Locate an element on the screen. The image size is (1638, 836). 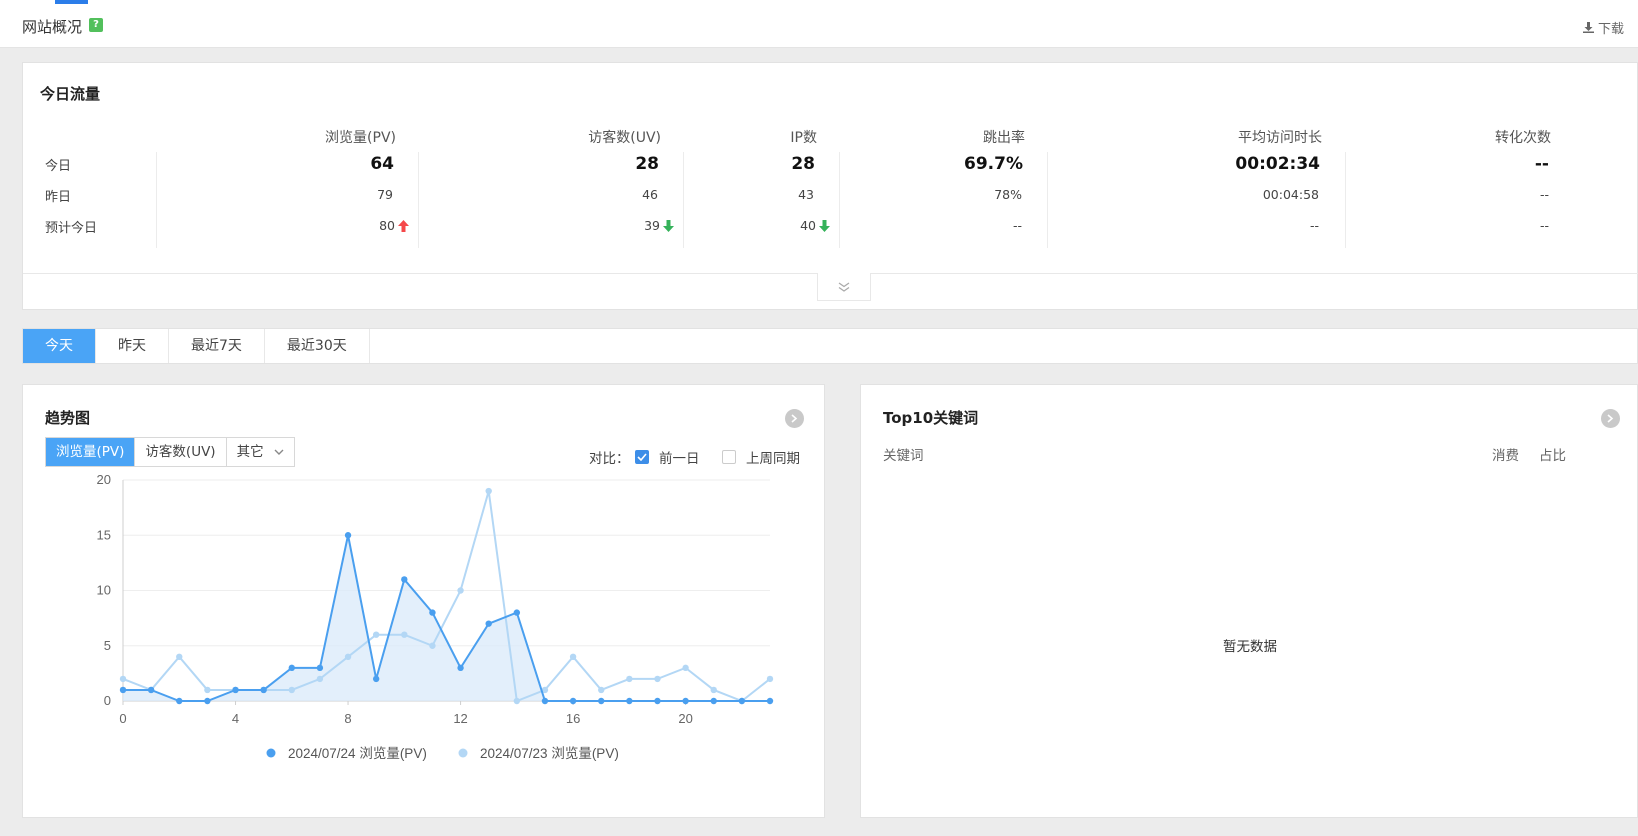
keywords-col-cost: 消费 is located at coordinates (1505, 456).